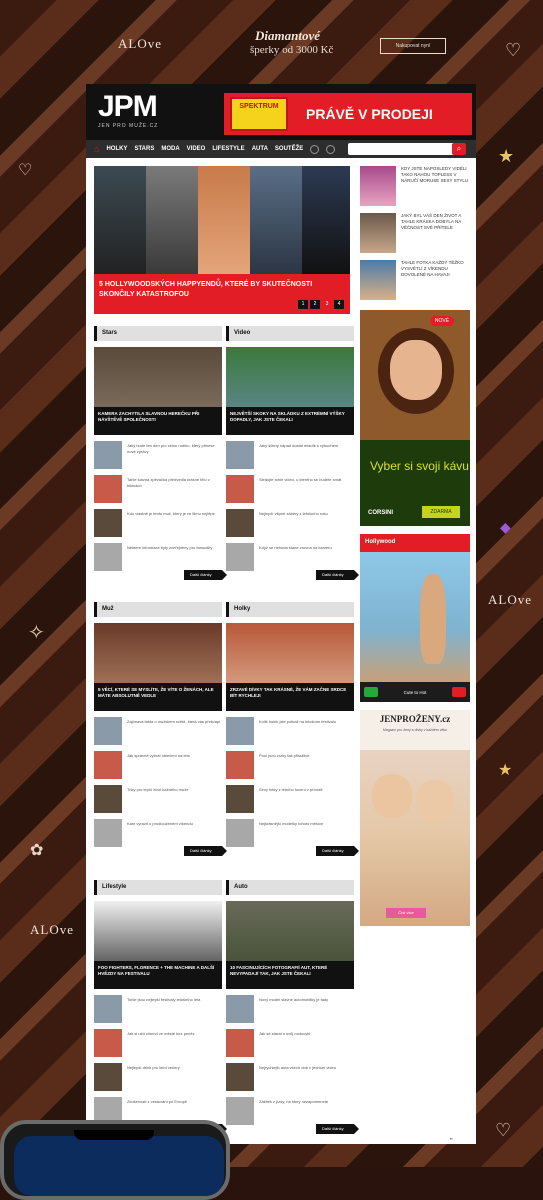 Image resolution: width=543 pixels, height=1200 pixels. I want to click on instagram-icon, so click(331, 149).